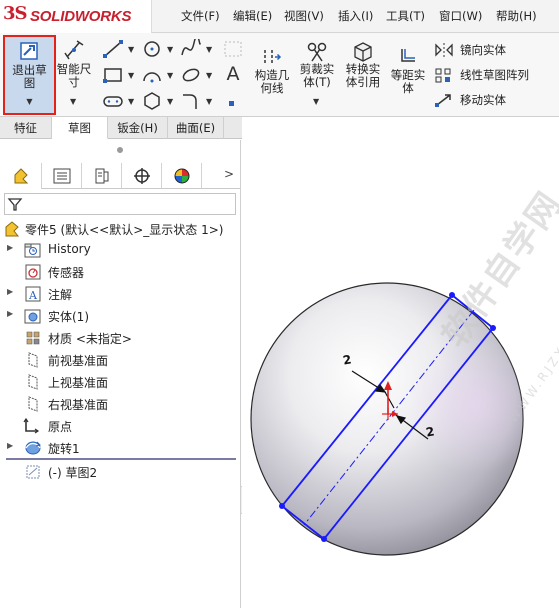  Describe the element at coordinates (405, 16) in the screenshot. I see `menu-tools: 工具(T)` at that location.